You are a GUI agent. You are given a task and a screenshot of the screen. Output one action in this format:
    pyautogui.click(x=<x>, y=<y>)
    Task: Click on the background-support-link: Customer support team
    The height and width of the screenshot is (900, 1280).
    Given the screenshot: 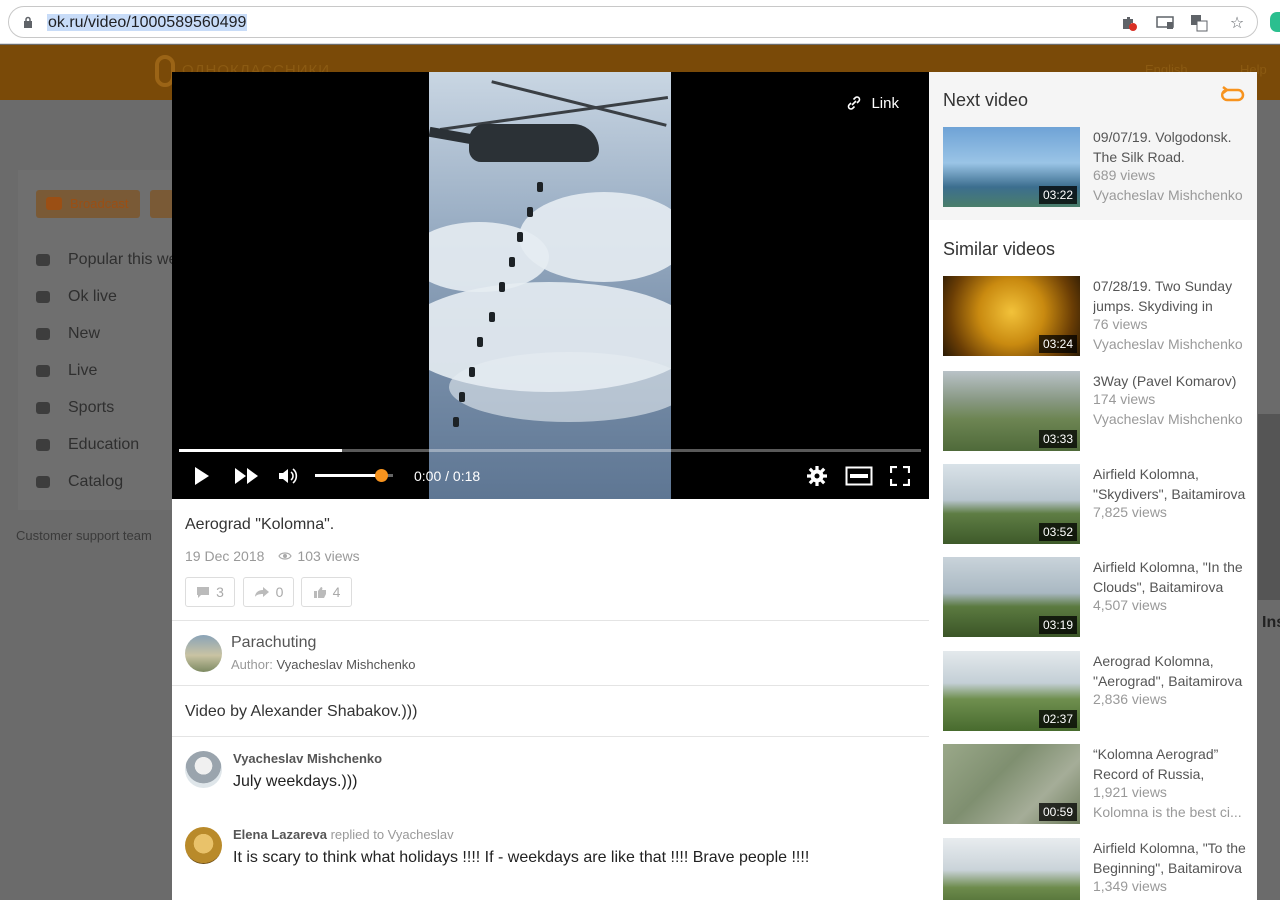 What is the action you would take?
    pyautogui.click(x=84, y=535)
    